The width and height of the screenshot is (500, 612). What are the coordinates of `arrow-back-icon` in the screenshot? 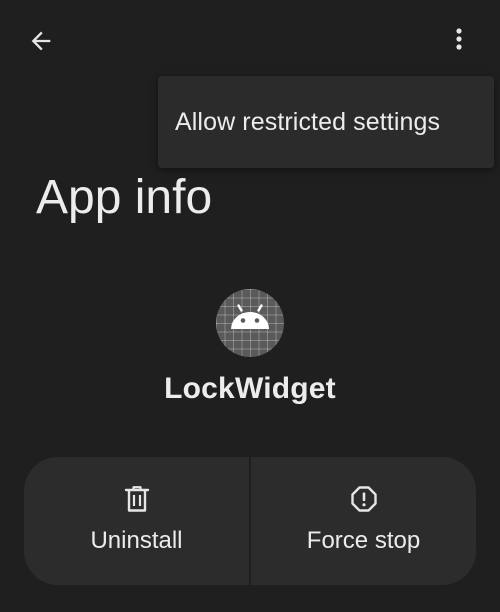 It's located at (41, 43).